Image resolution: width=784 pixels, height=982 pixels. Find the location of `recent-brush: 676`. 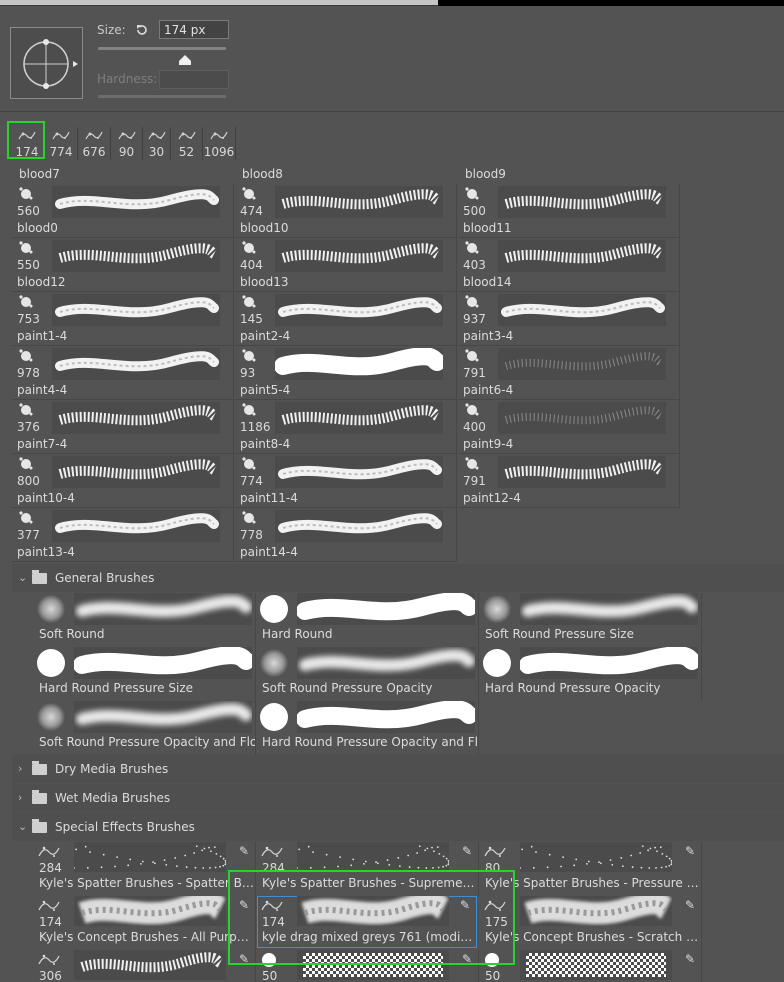

recent-brush: 676 is located at coordinates (94, 143).